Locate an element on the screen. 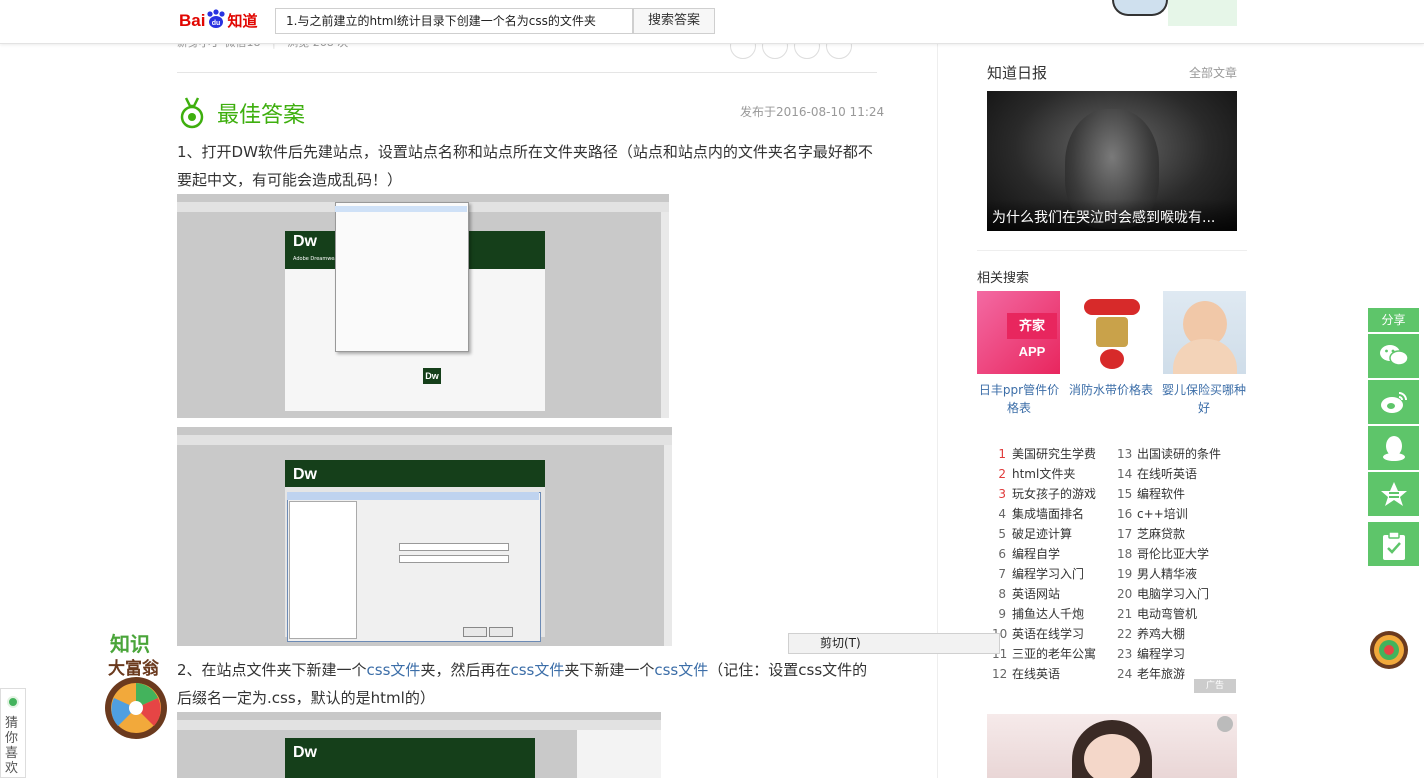 The width and height of the screenshot is (1424, 778). related-caption-1: 日丰ppr管件价格表 is located at coordinates (1019, 399).